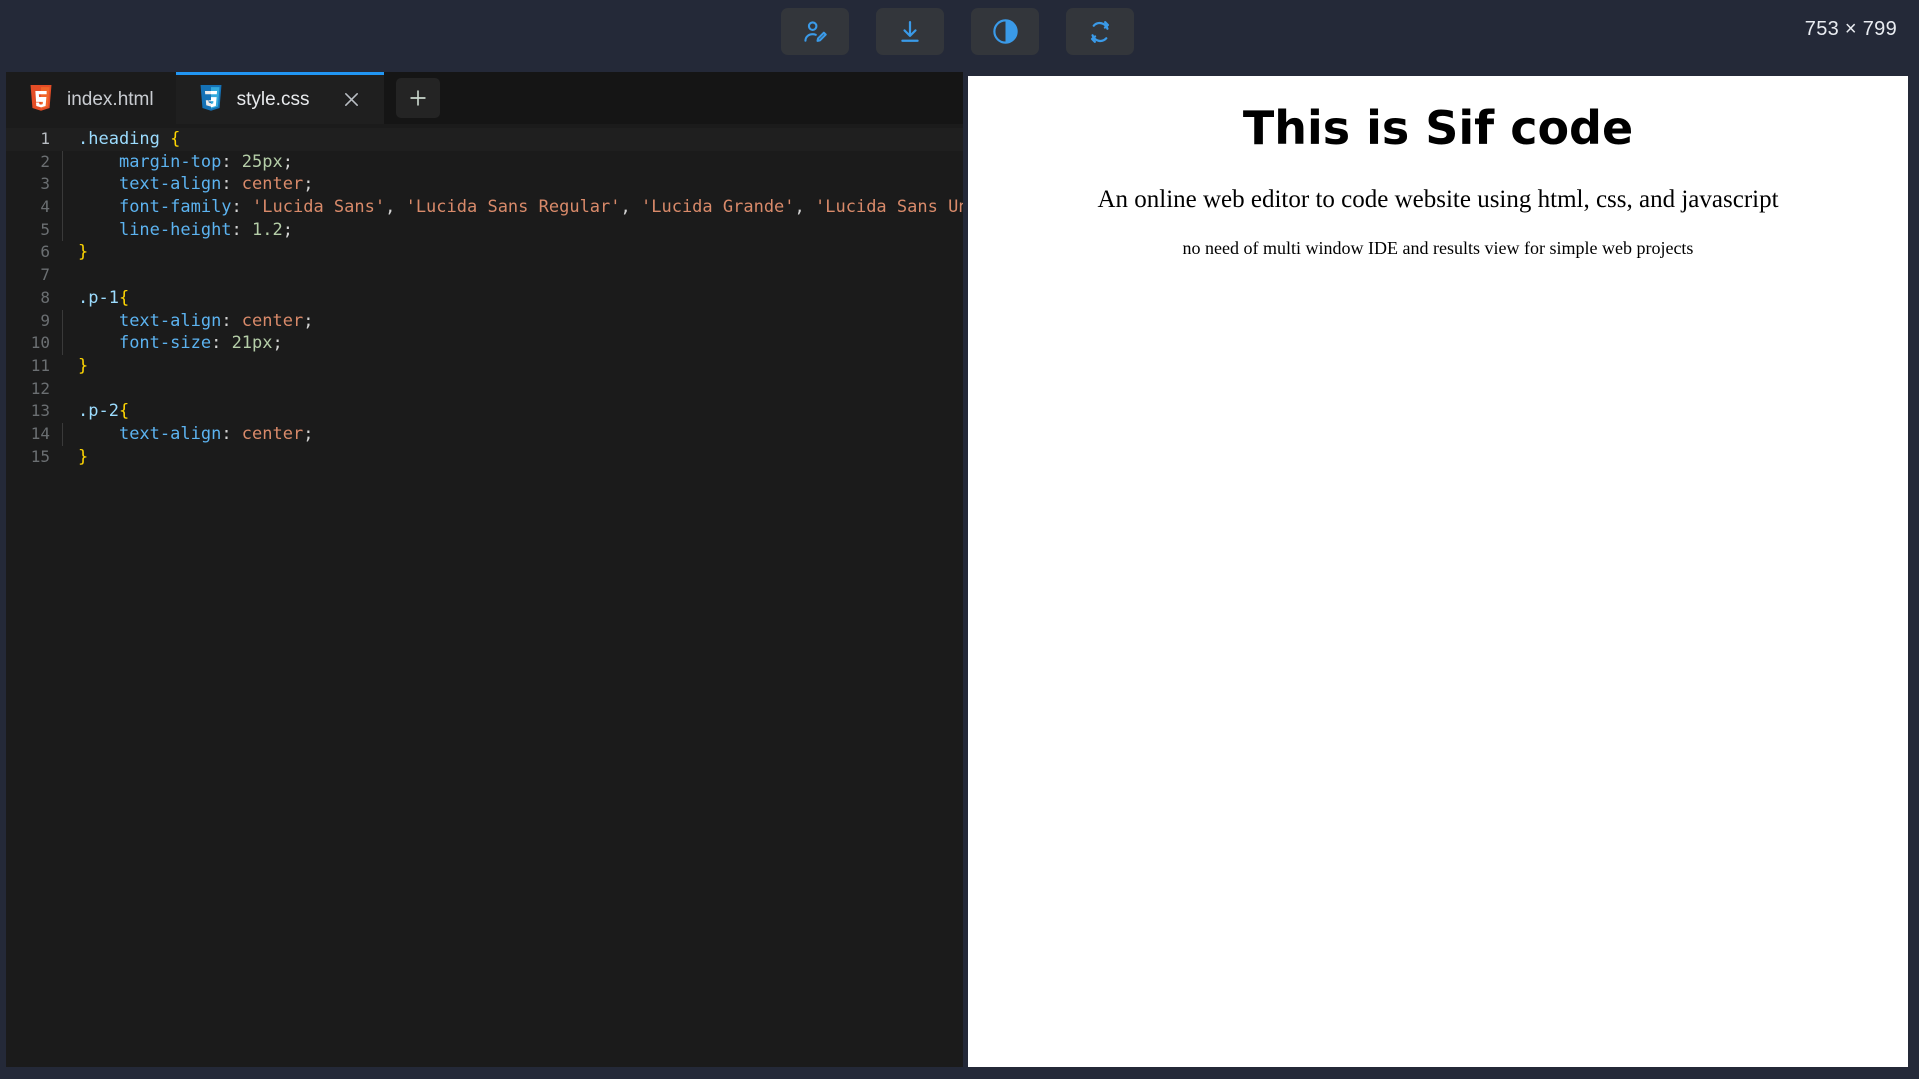 The image size is (1919, 1079). I want to click on code-token: 21px, so click(252, 343).